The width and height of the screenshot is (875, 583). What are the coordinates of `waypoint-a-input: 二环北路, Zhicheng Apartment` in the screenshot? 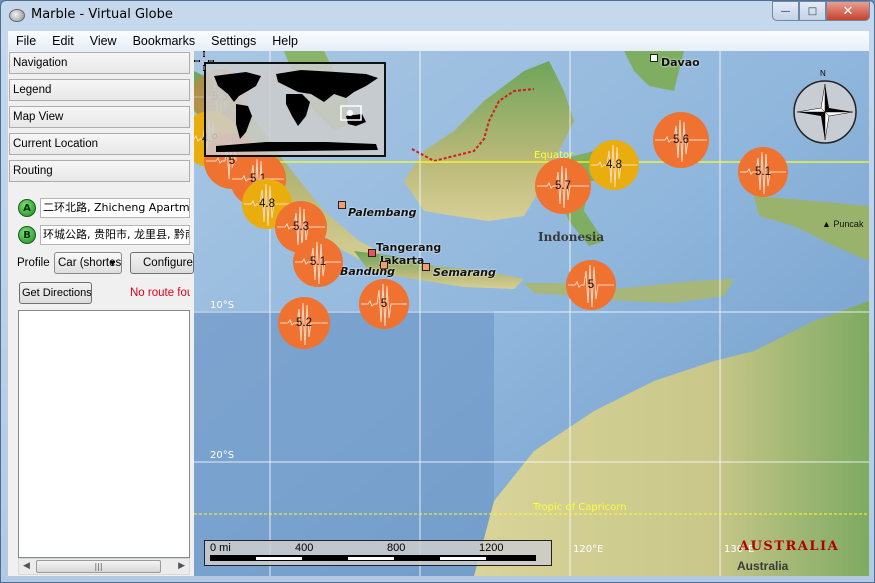 It's located at (115, 208).